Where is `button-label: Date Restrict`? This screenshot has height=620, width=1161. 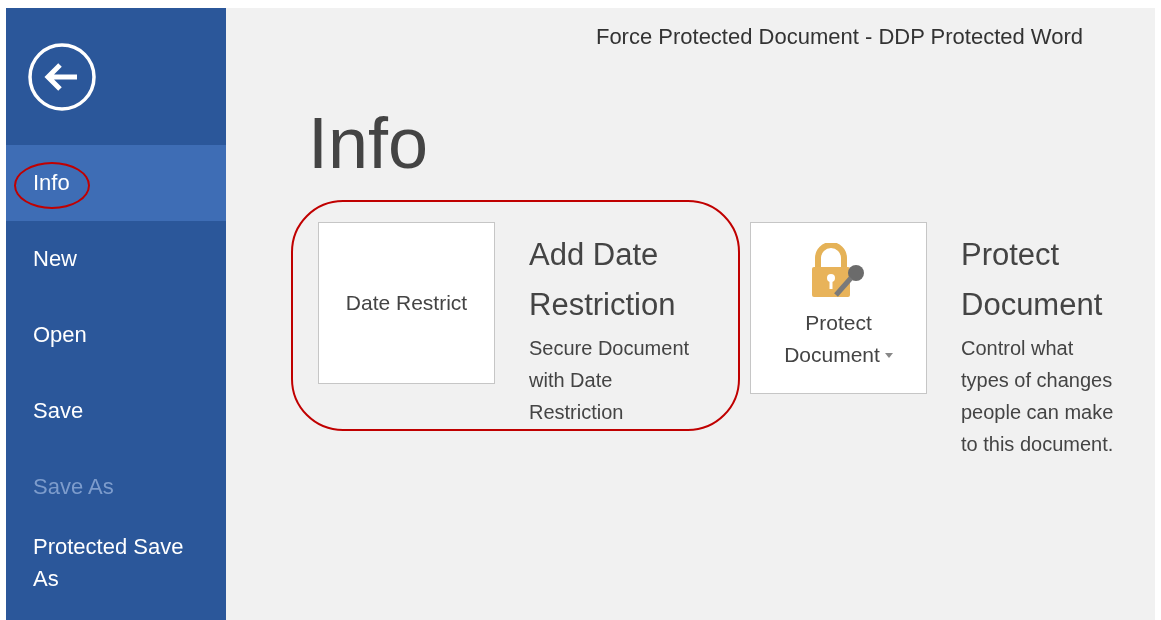 button-label: Date Restrict is located at coordinates (406, 303).